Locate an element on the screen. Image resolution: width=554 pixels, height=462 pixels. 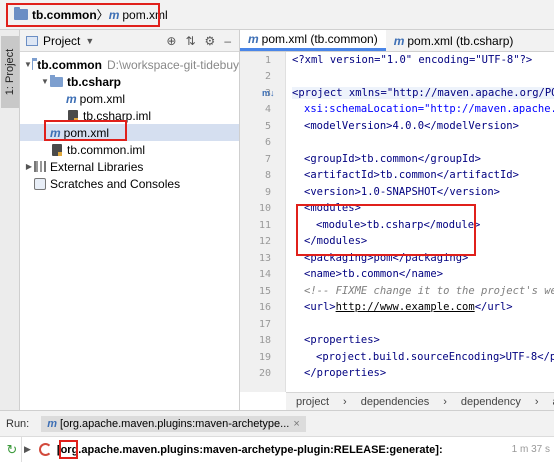
scratches-icon is located at coordinates (40, 183).